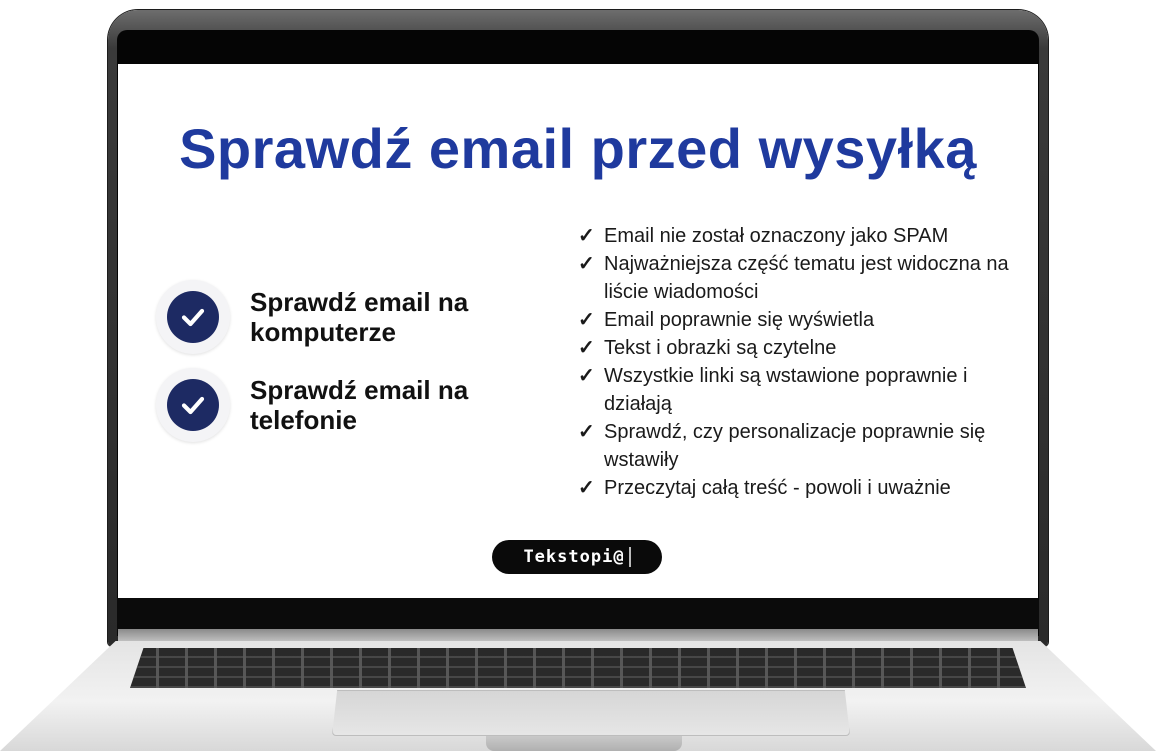 This screenshot has width=1156, height=751. I want to click on check-item-phone: Sprawdź email na telefonie, so click(333, 405).